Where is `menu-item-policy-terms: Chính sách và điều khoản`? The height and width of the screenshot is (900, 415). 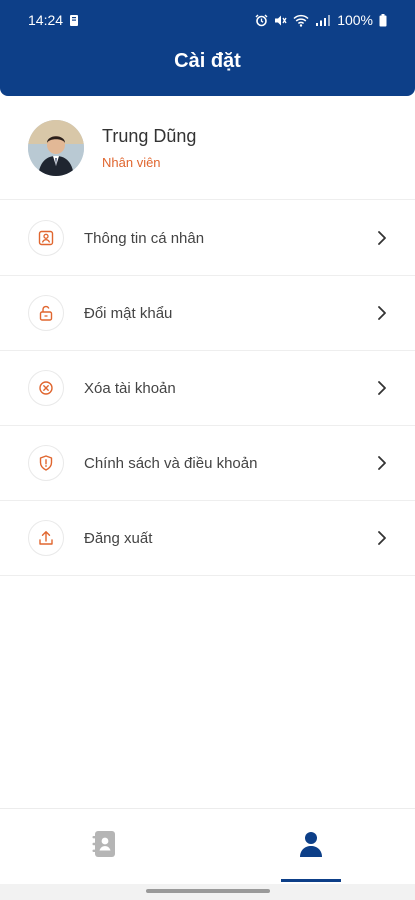
menu-item-policy-terms: Chính sách và điều khoản is located at coordinates (207, 463).